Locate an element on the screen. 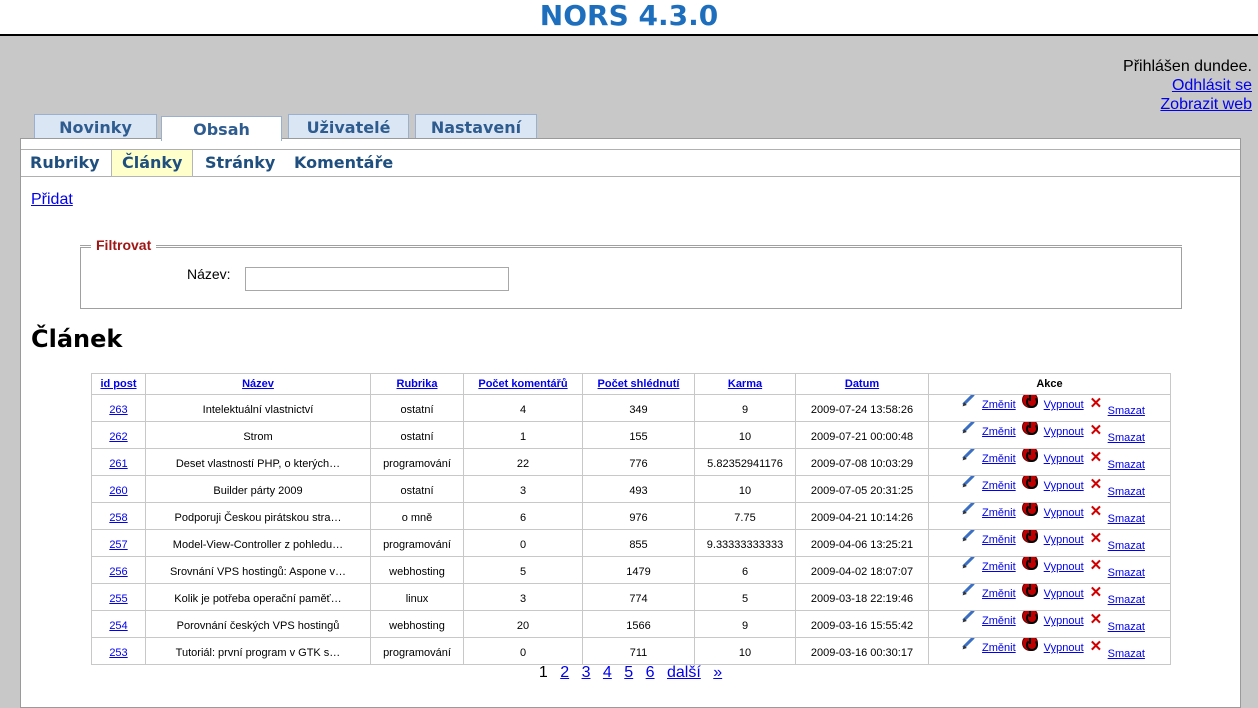 The width and height of the screenshot is (1258, 708). post-id-link: 262 is located at coordinates (118, 437).